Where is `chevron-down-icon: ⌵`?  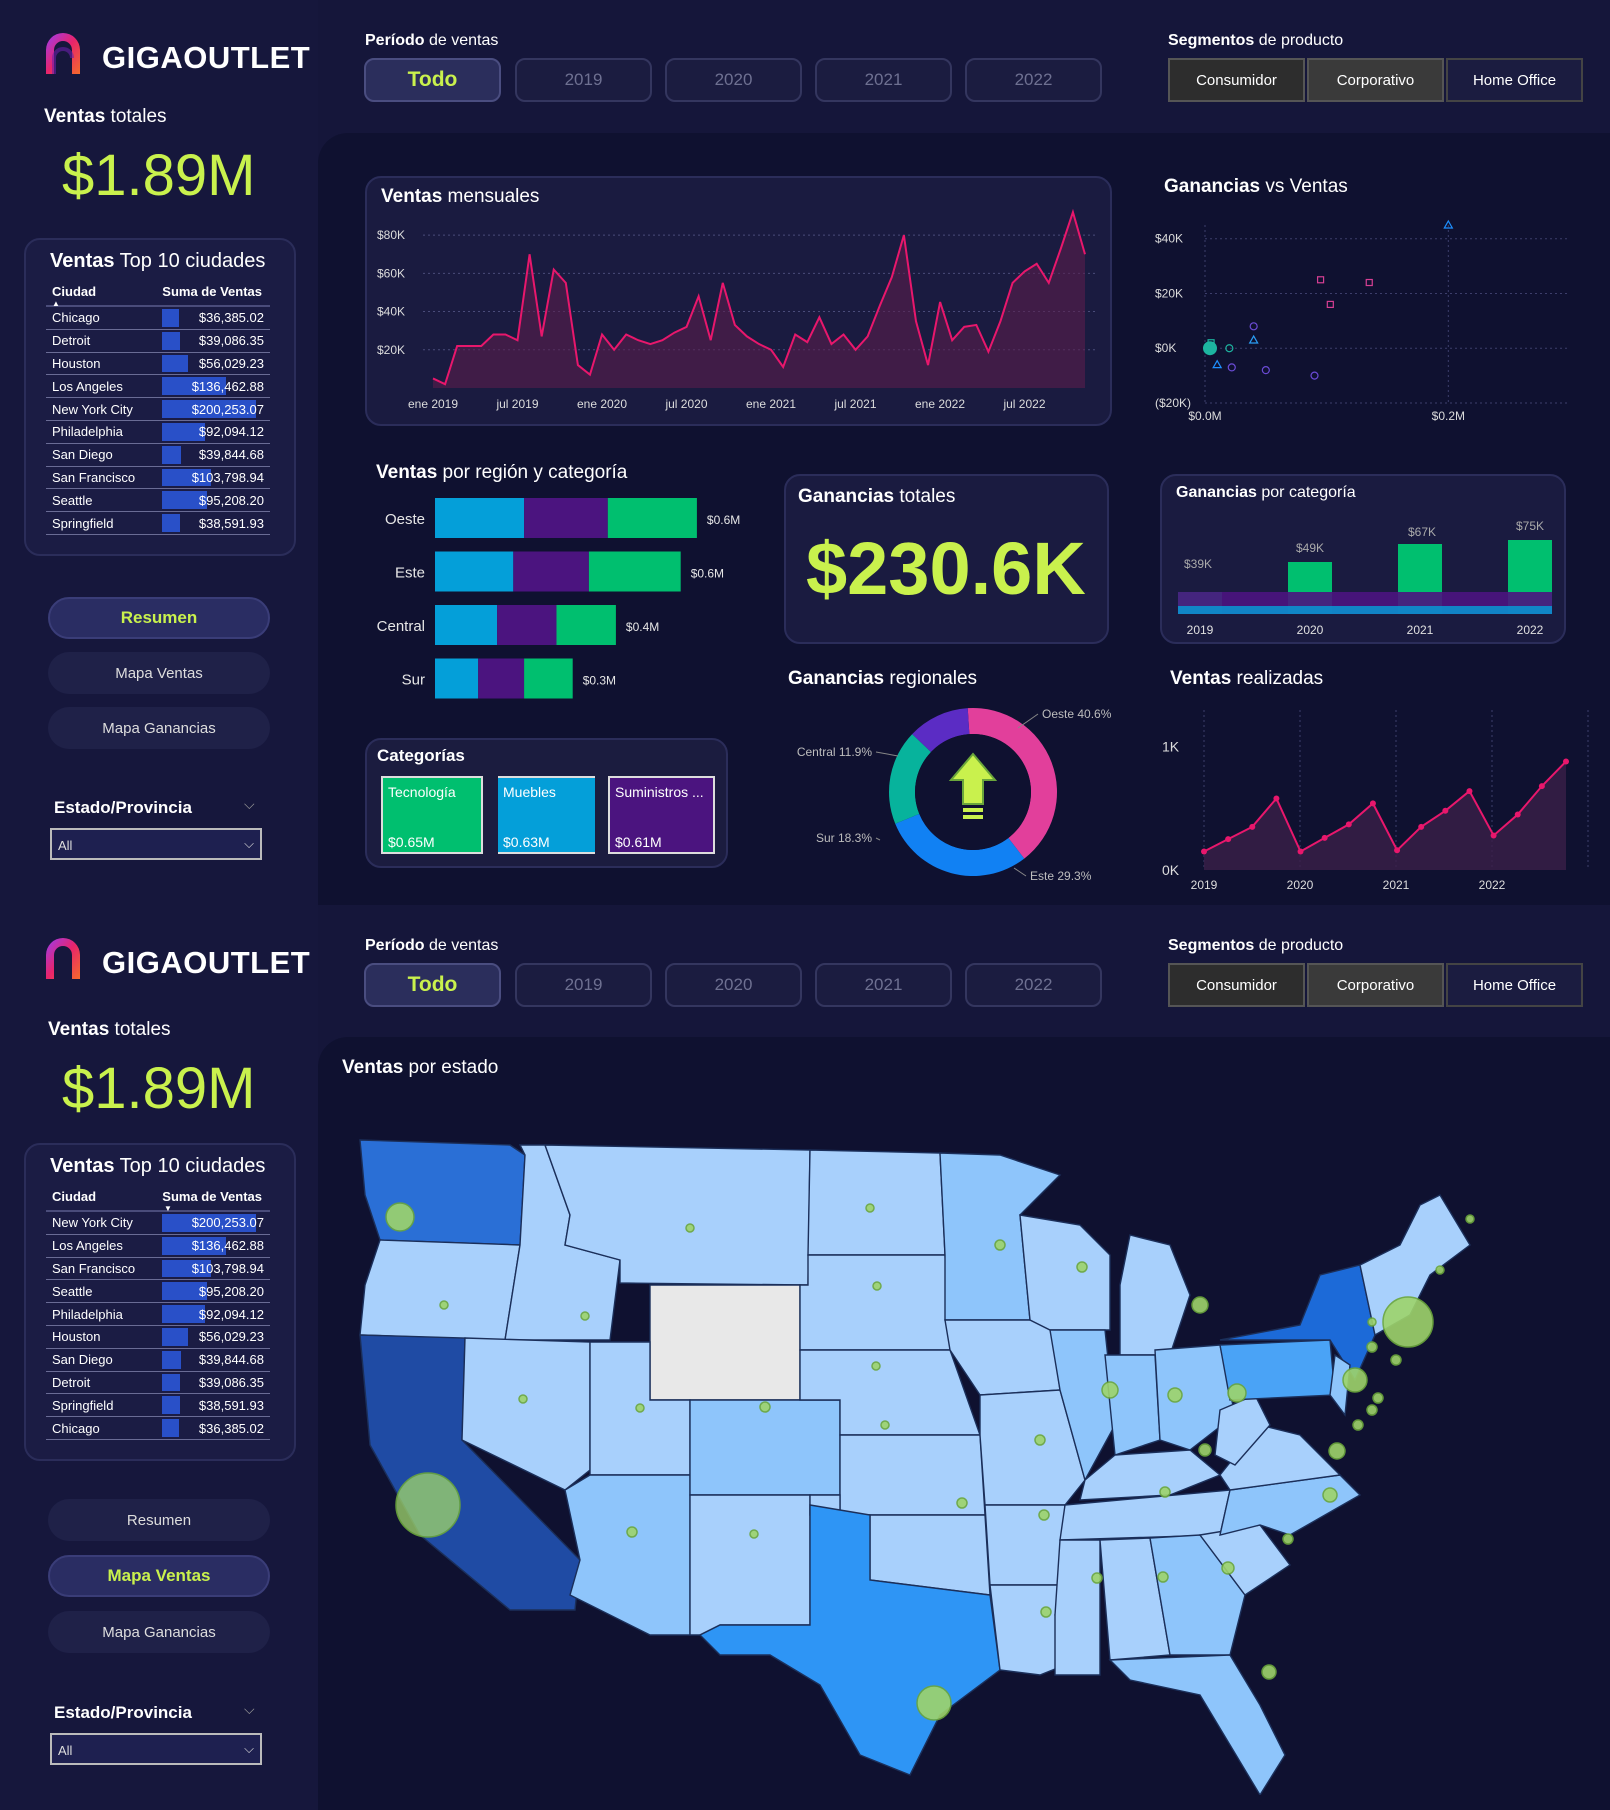 chevron-down-icon: ⌵ is located at coordinates (249, 1709).